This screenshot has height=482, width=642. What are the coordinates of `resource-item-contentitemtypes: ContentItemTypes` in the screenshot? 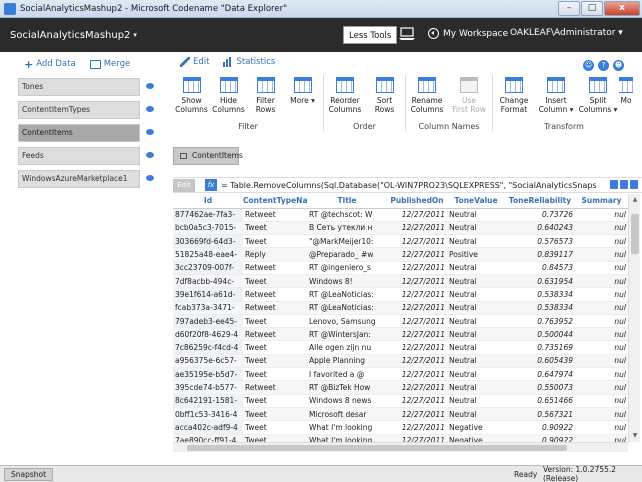 It's located at (86, 110).